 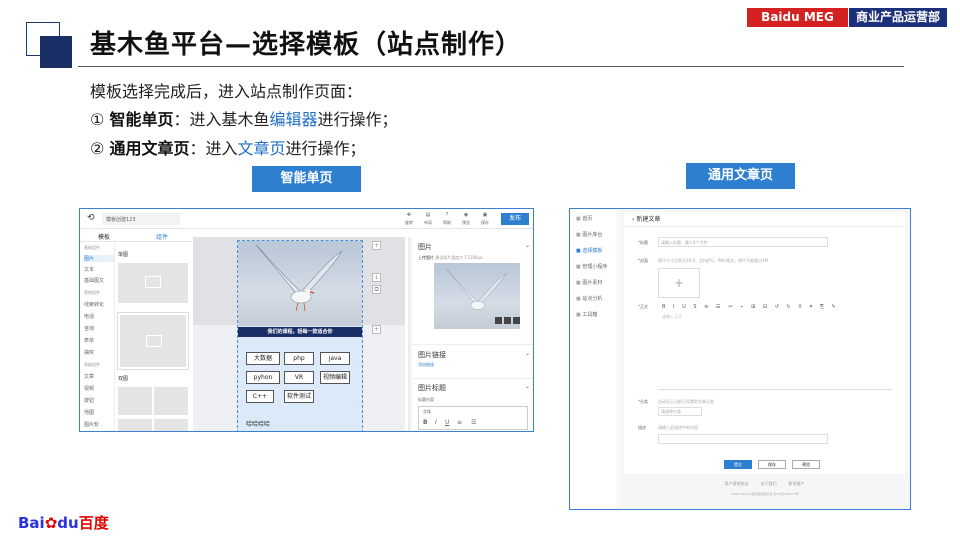 What do you see at coordinates (459, 422) in the screenshot?
I see `align-icon: ≡` at bounding box center [459, 422].